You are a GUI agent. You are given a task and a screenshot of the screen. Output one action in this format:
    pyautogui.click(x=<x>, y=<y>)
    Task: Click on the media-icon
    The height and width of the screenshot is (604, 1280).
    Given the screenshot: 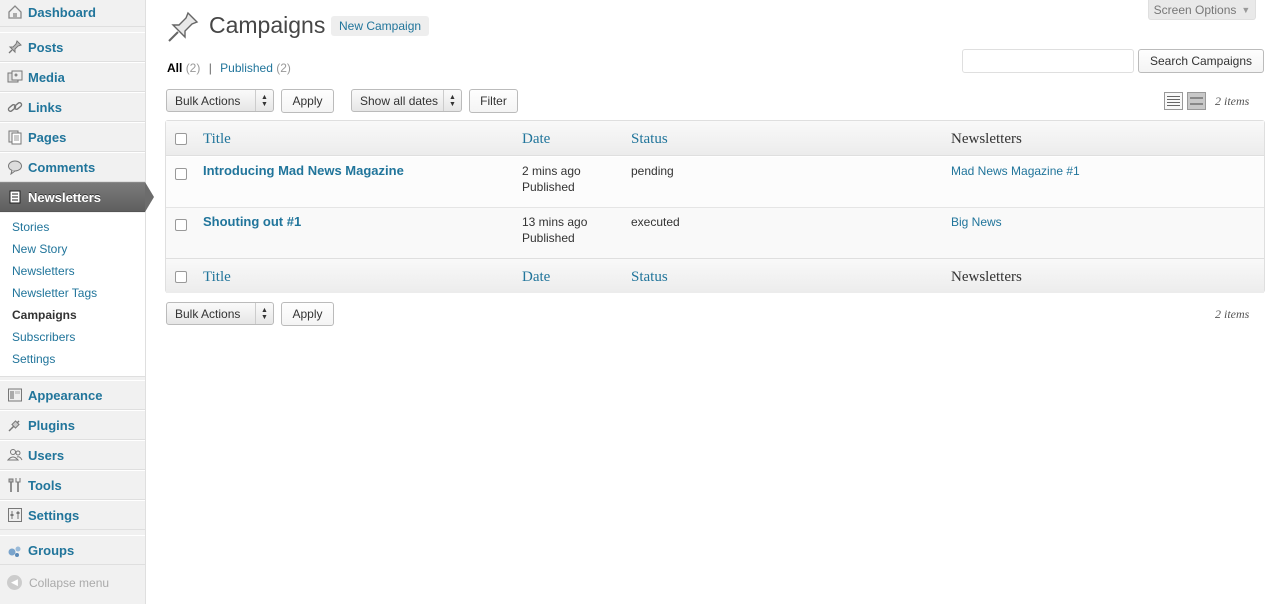 What is the action you would take?
    pyautogui.click(x=15, y=77)
    